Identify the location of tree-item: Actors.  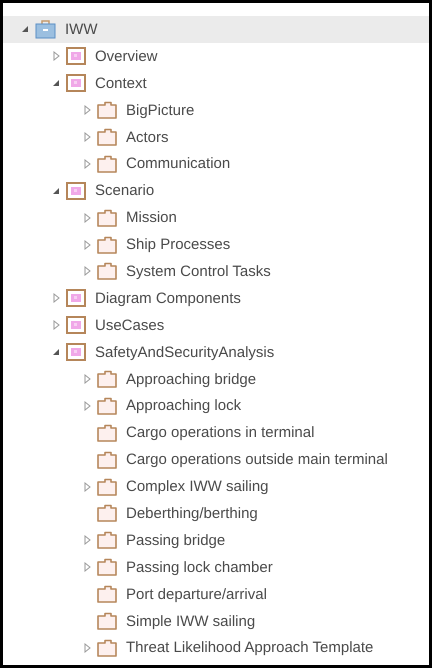
(216, 137).